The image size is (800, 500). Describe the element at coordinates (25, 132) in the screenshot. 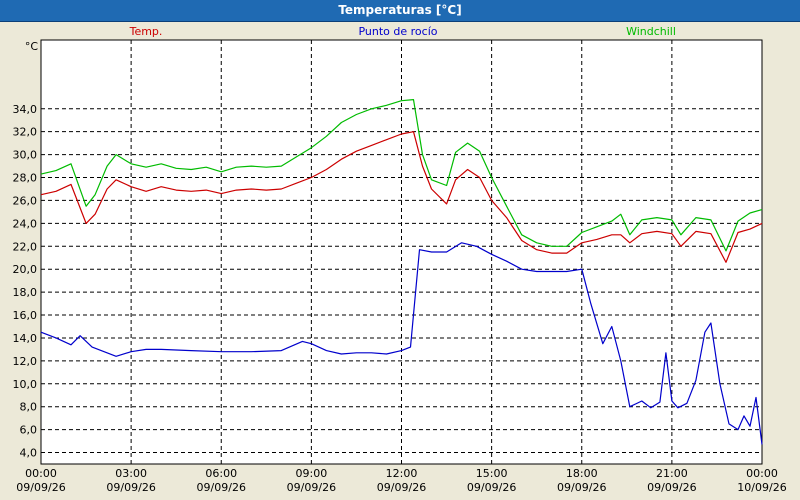

I see `y-tick-label: 32,0` at that location.